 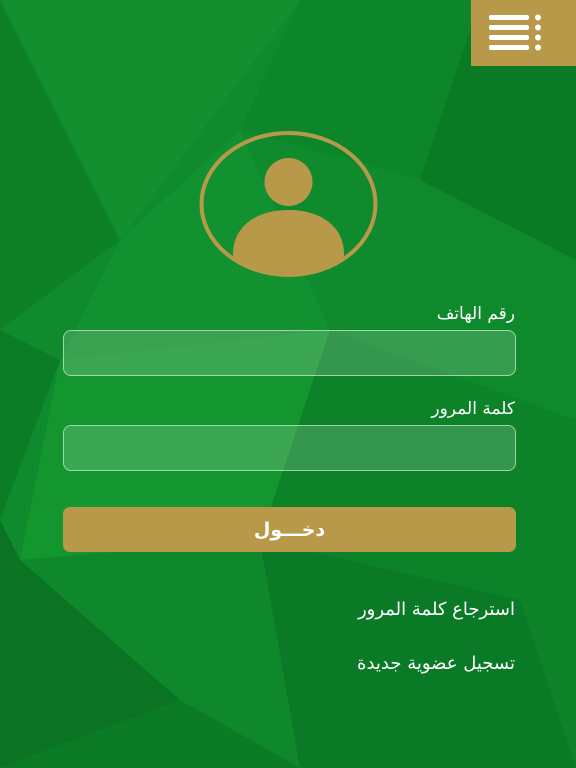 I want to click on menu-icon, so click(x=515, y=32).